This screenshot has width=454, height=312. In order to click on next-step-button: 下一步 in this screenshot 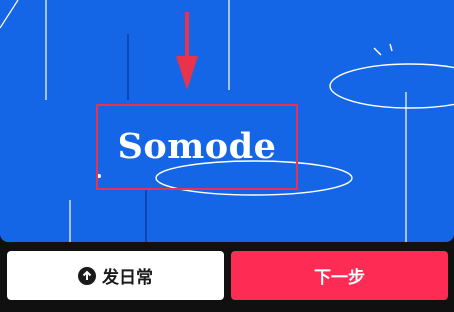, I will do `click(339, 275)`.